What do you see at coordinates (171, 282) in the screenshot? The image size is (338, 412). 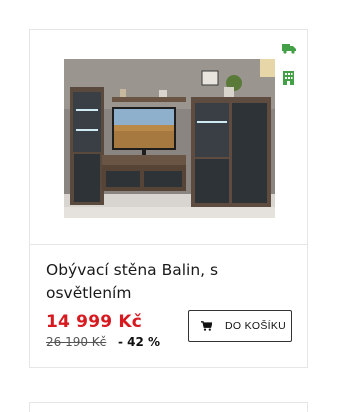 I see `product-title: Obývací stěna Balin, s osvětlením` at bounding box center [171, 282].